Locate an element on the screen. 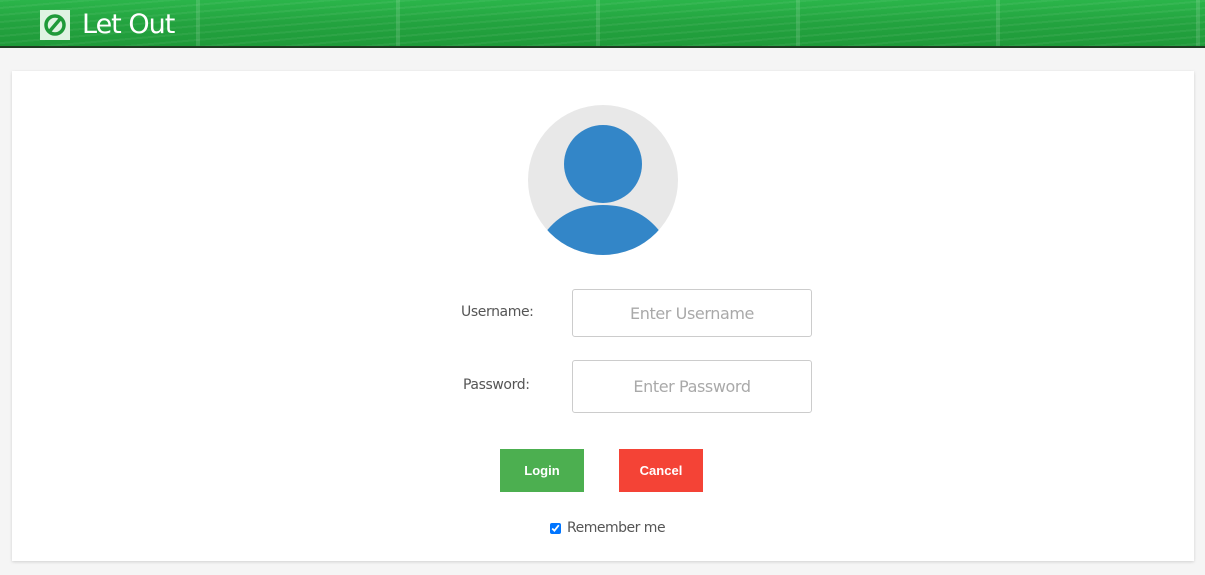 The image size is (1205, 575). logo: Let Out is located at coordinates (107, 24).